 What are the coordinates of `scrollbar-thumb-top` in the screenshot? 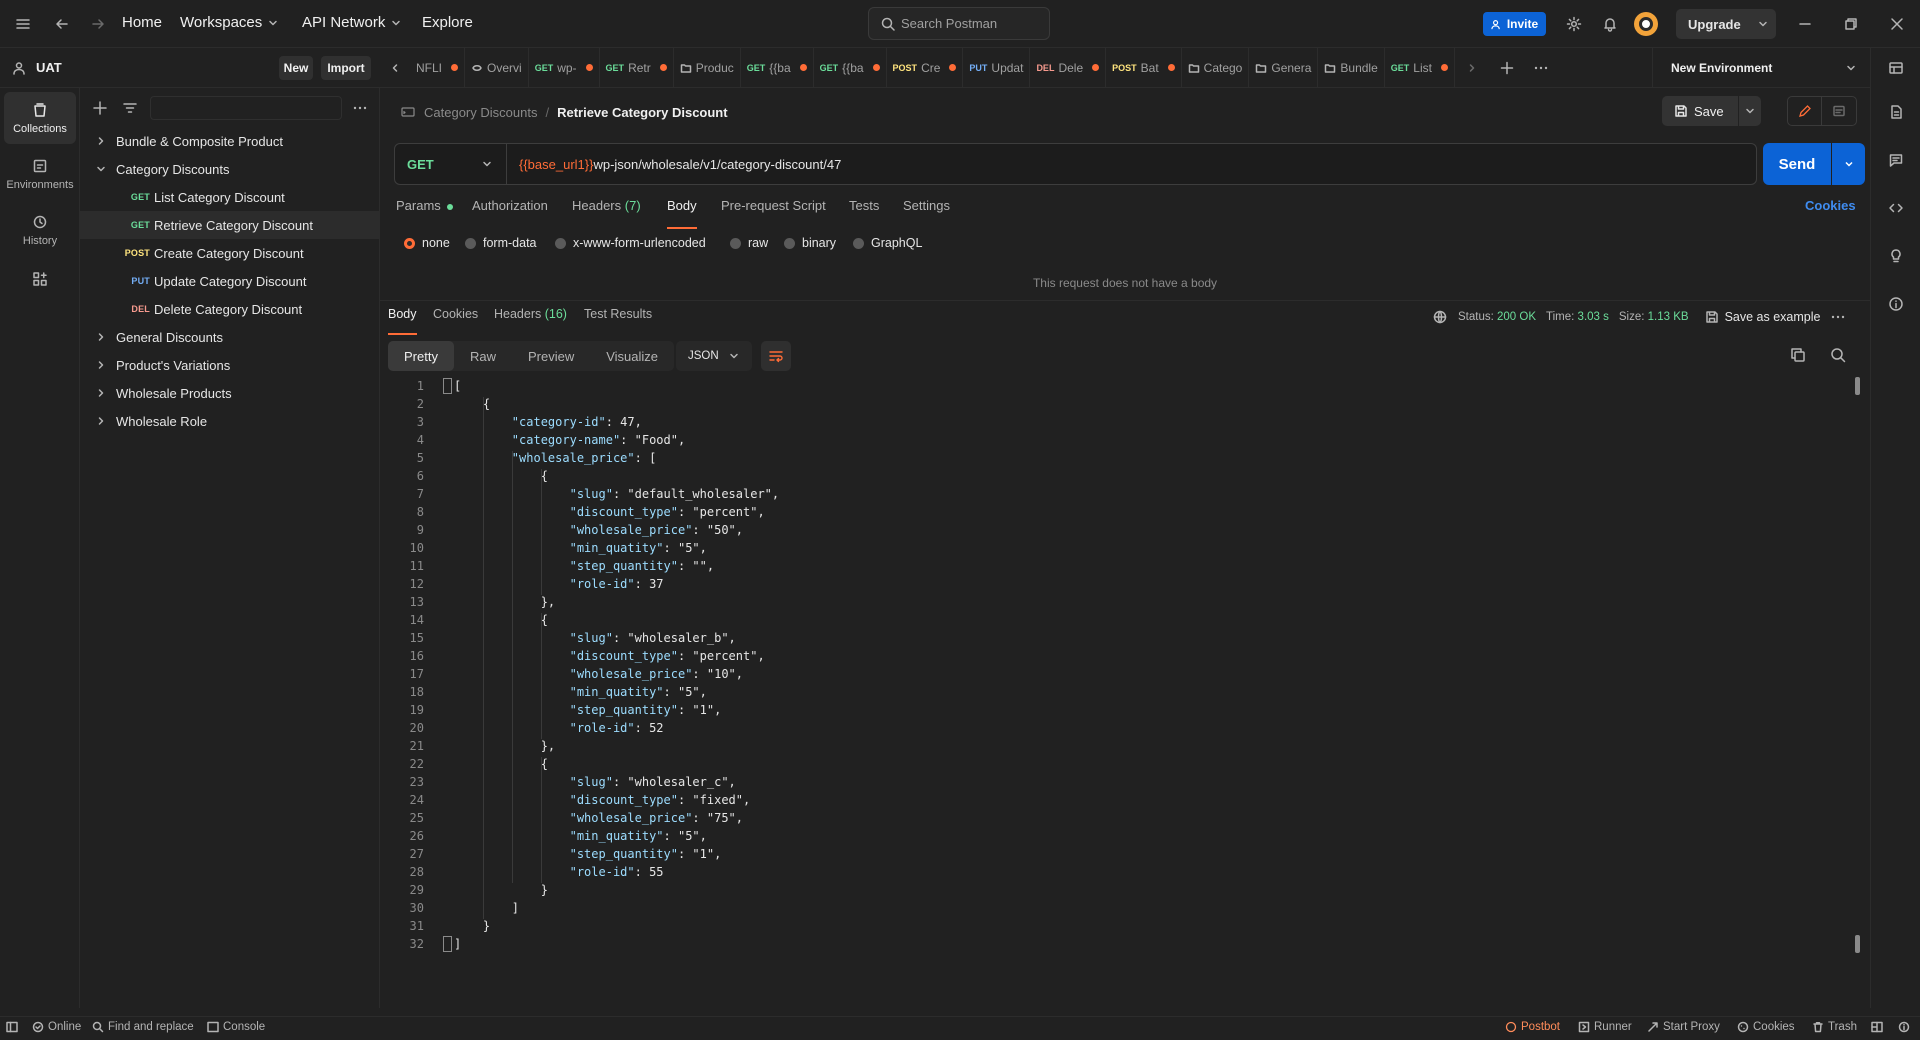 It's located at (1857, 386).